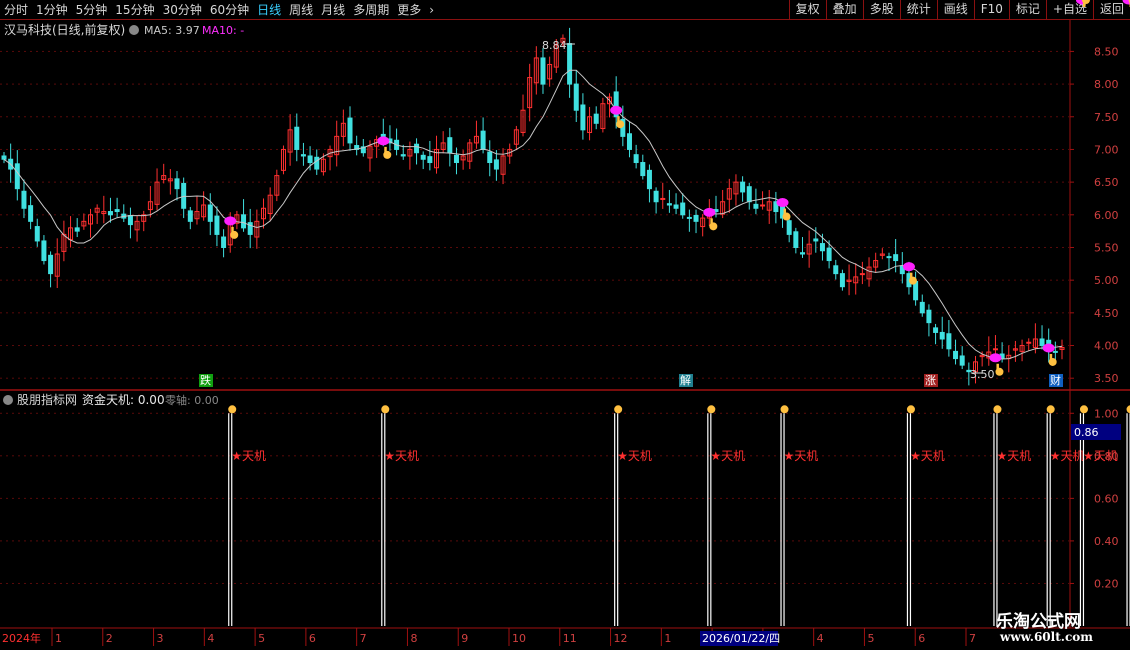 This screenshot has width=1130, height=650. I want to click on year-label: 2024年, so click(21, 638).